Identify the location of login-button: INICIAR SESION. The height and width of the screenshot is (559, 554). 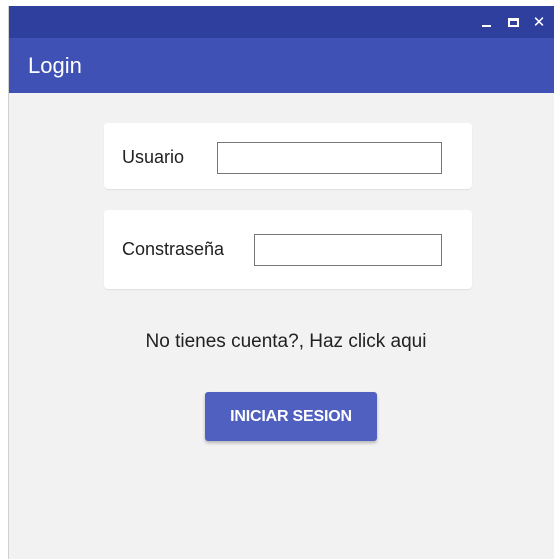
(291, 416).